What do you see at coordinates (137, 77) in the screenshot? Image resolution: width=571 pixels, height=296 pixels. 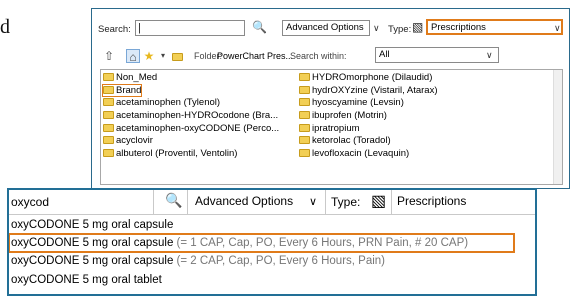 I see `folder-item-label: Non_Med` at bounding box center [137, 77].